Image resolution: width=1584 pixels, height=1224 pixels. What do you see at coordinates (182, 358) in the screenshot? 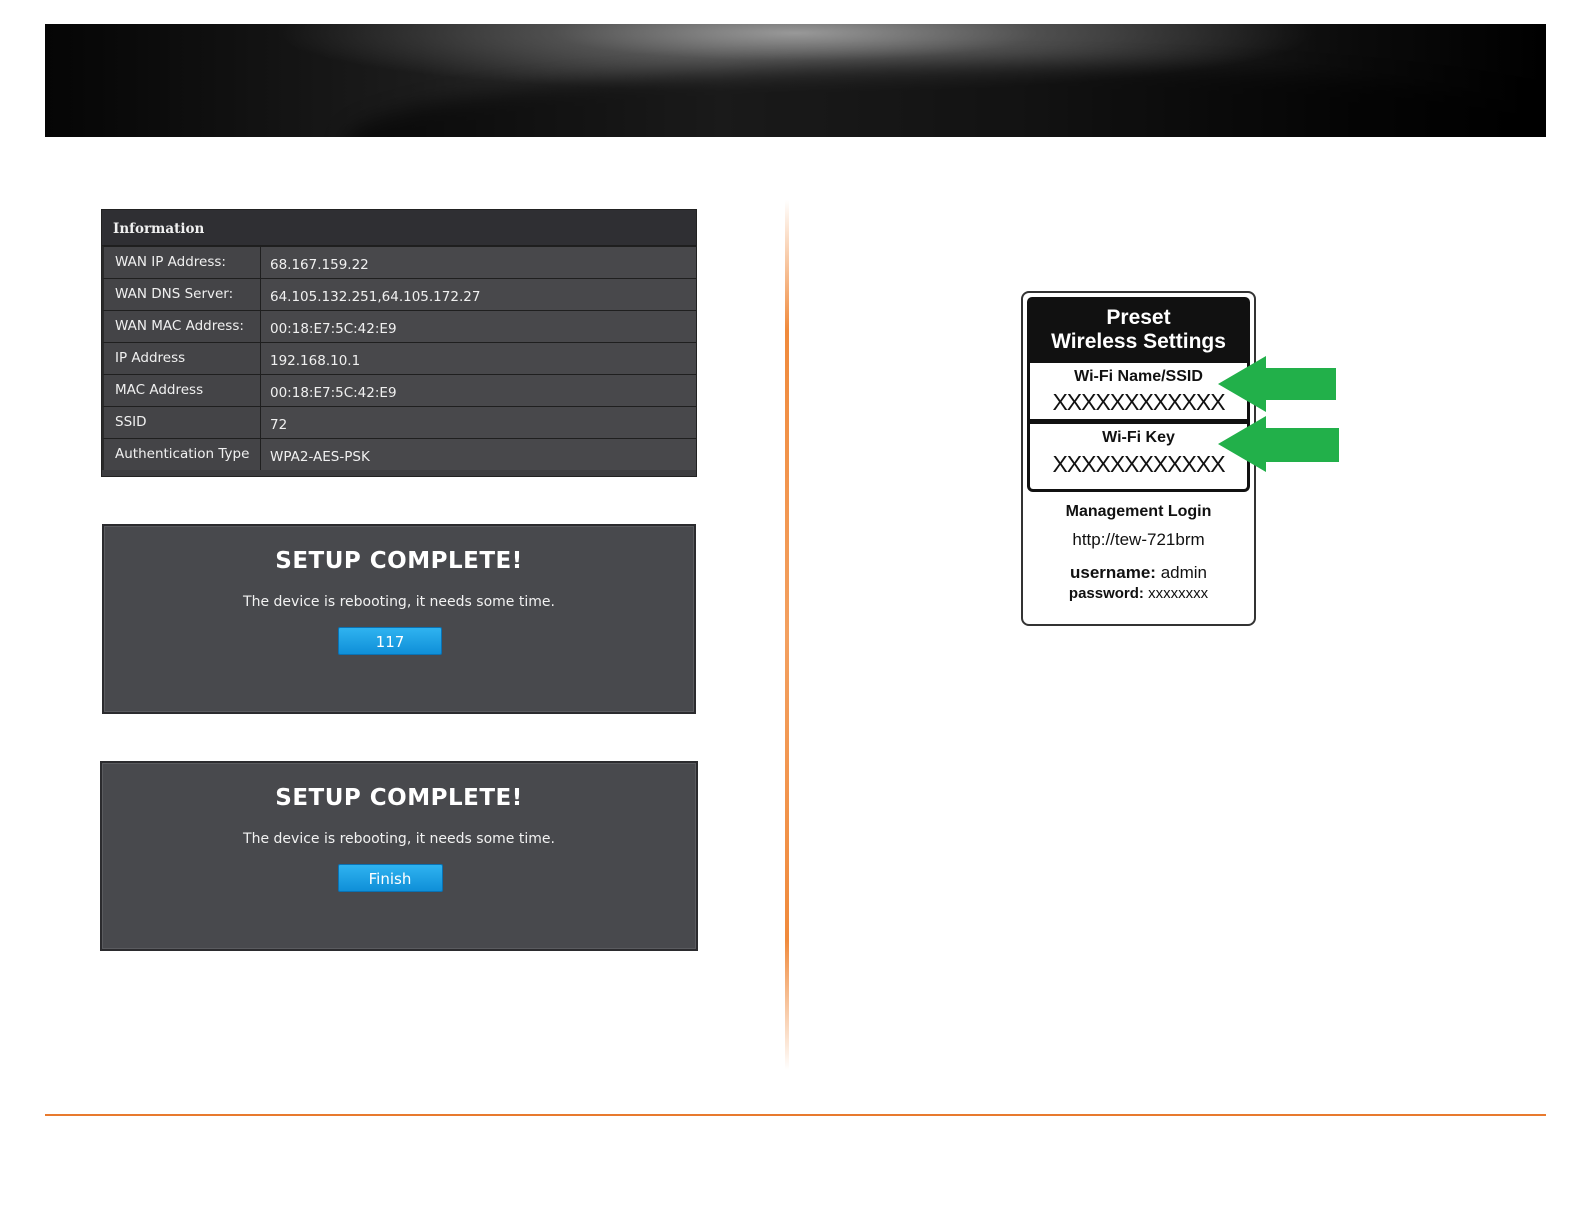
I see `ip-address-label: IP Address` at bounding box center [182, 358].